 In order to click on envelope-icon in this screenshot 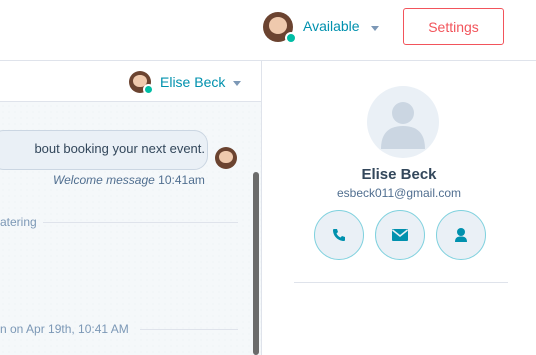, I will do `click(400, 235)`.